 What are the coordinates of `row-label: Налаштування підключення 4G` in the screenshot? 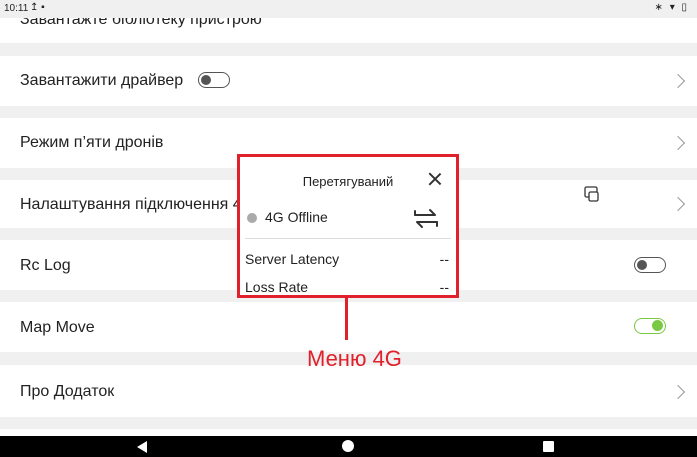 It's located at (137, 204).